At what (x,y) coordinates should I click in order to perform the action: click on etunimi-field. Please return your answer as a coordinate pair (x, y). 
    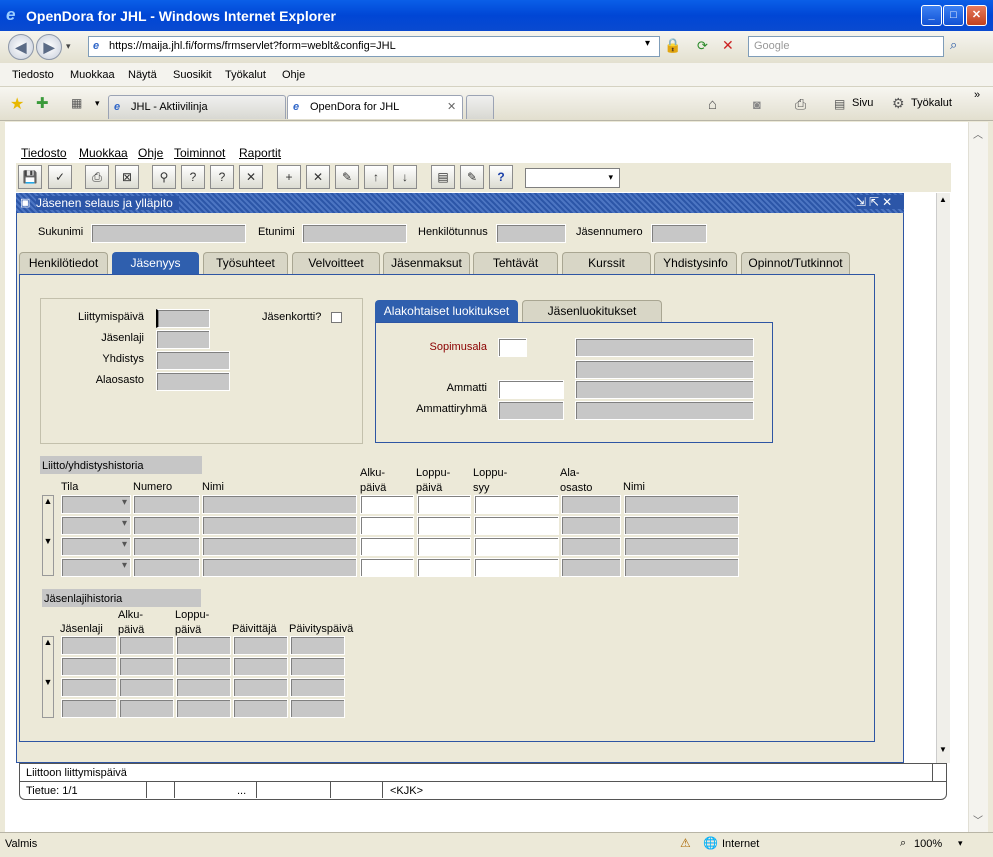
    Looking at the image, I should click on (354, 233).